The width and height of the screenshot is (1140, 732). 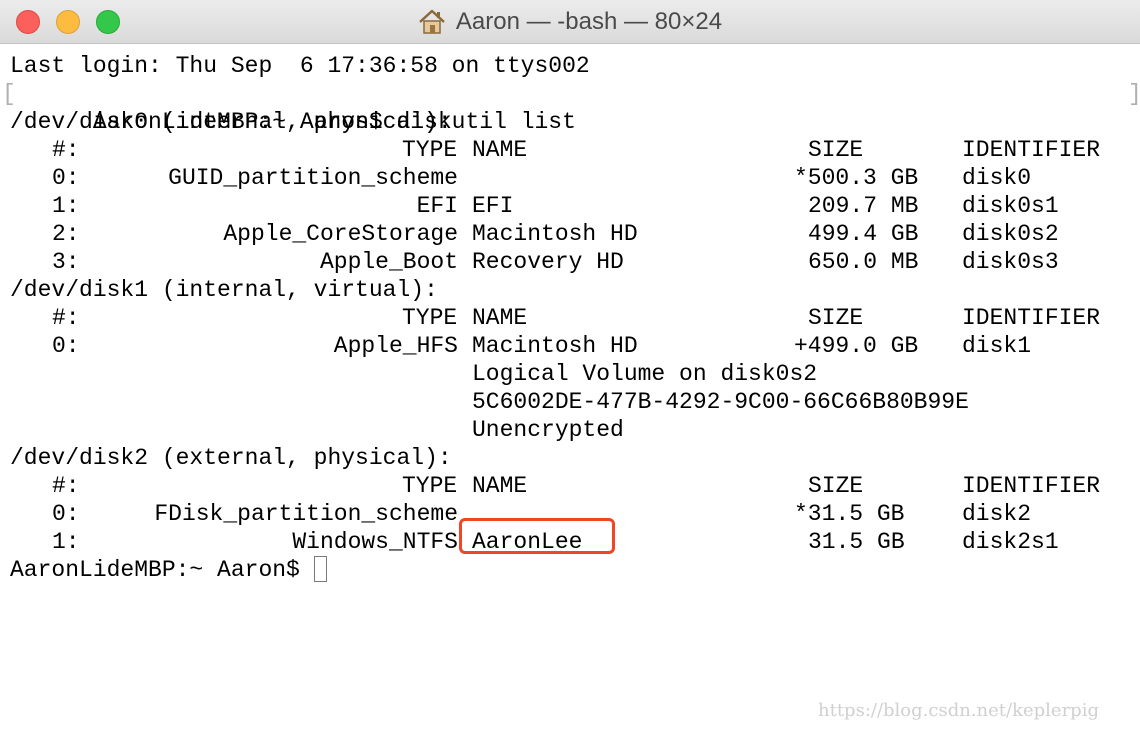 What do you see at coordinates (231, 122) in the screenshot?
I see `disk-header: /dev/disk0 (internal, physical):` at bounding box center [231, 122].